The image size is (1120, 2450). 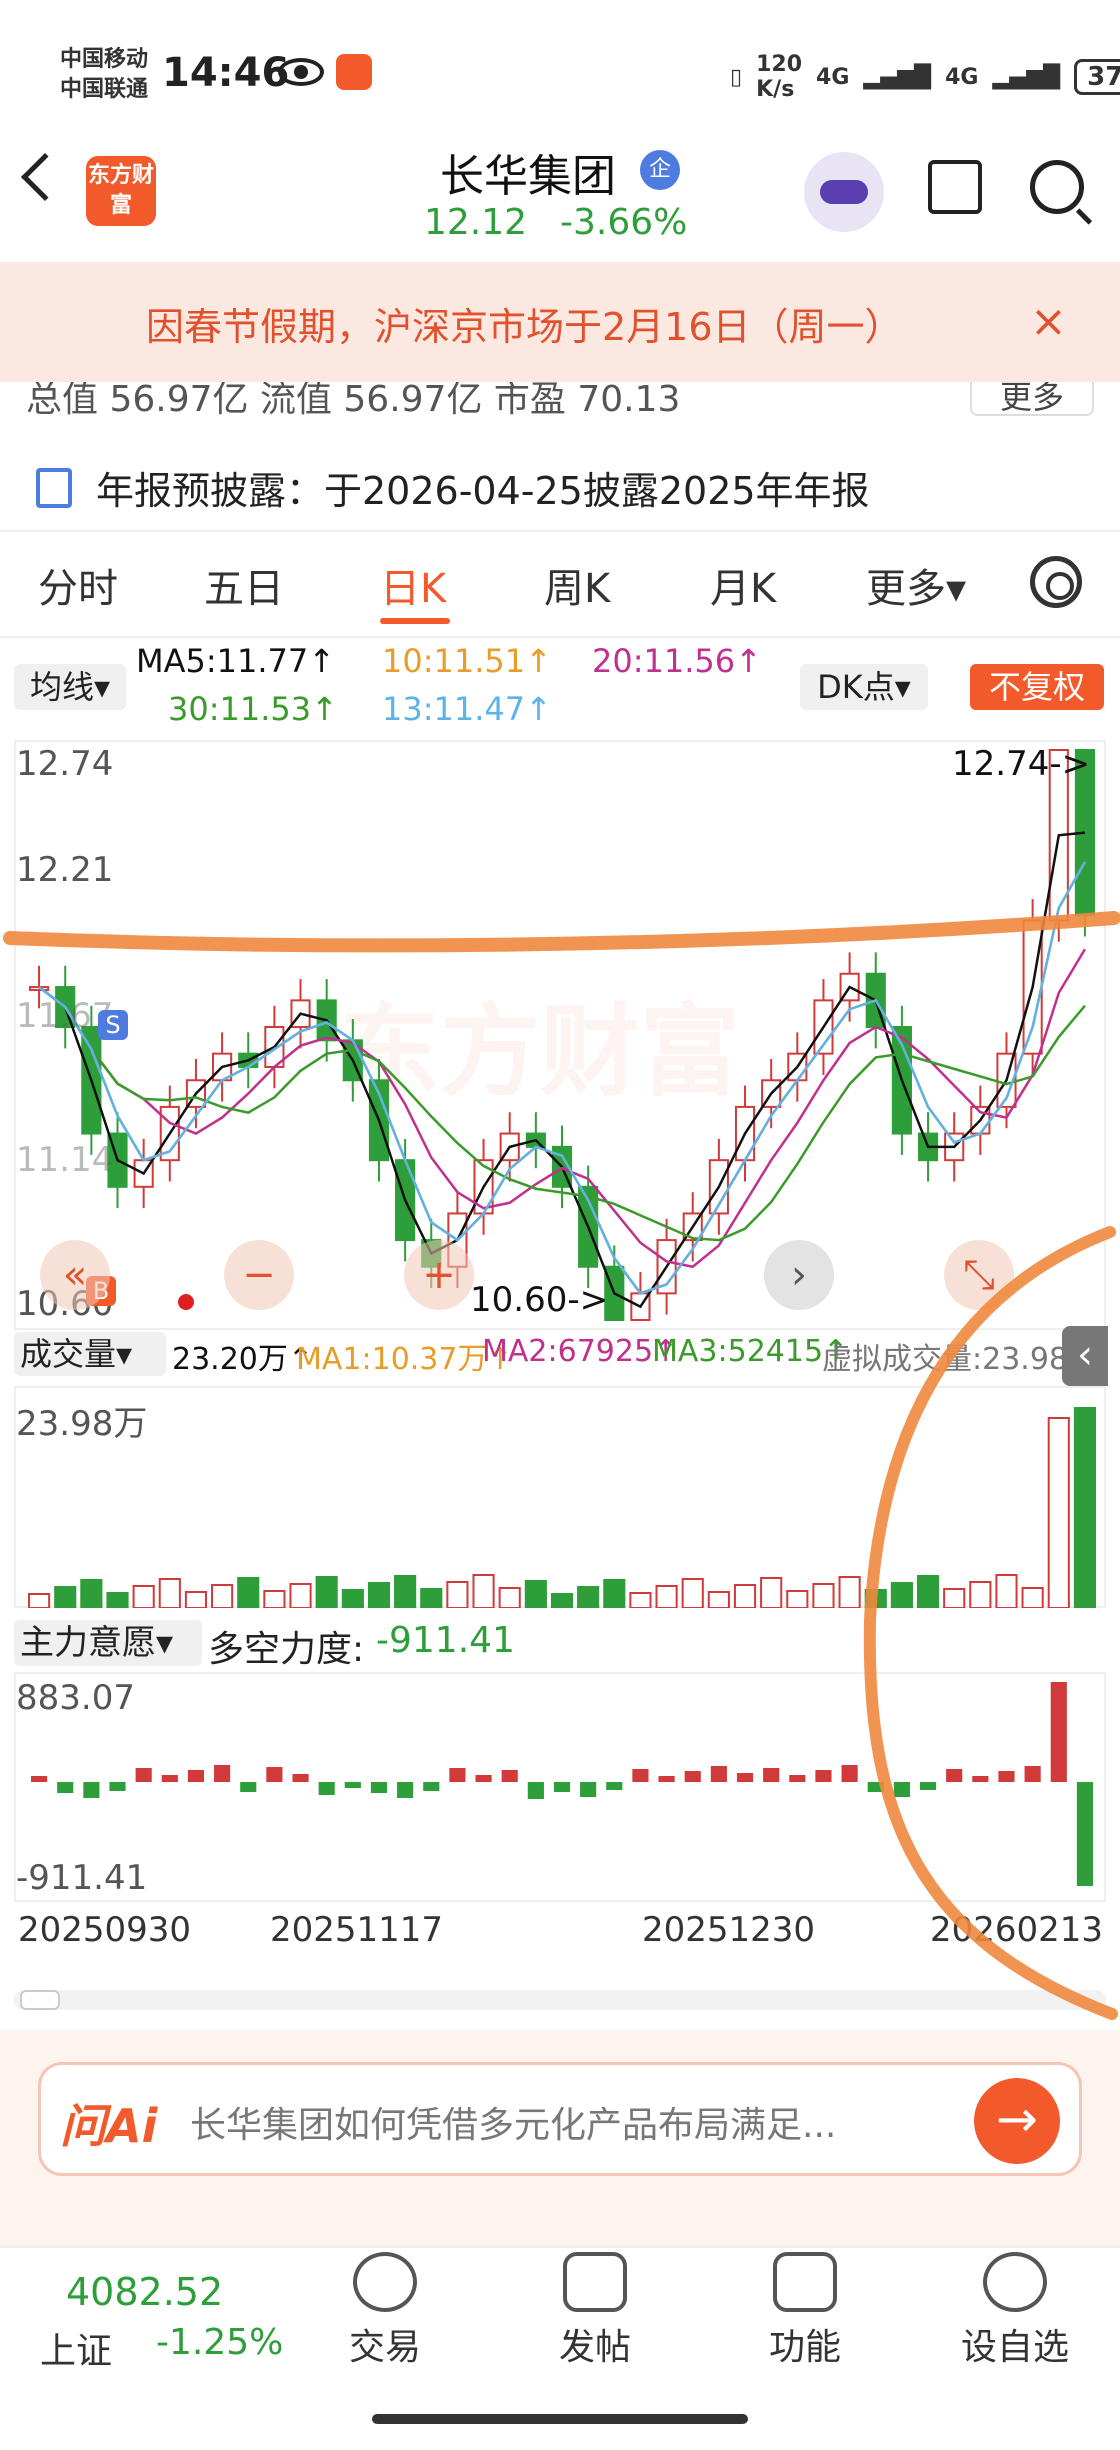 I want to click on divider, so click(x=560, y=637).